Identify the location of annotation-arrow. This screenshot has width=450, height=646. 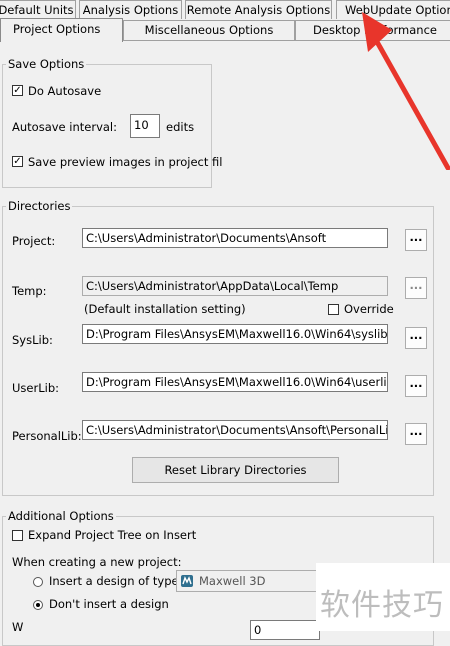
(406, 91).